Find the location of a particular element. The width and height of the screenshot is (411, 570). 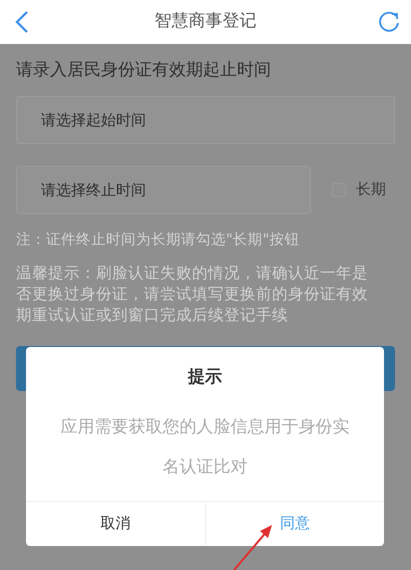

refresh-icon is located at coordinates (389, 22).